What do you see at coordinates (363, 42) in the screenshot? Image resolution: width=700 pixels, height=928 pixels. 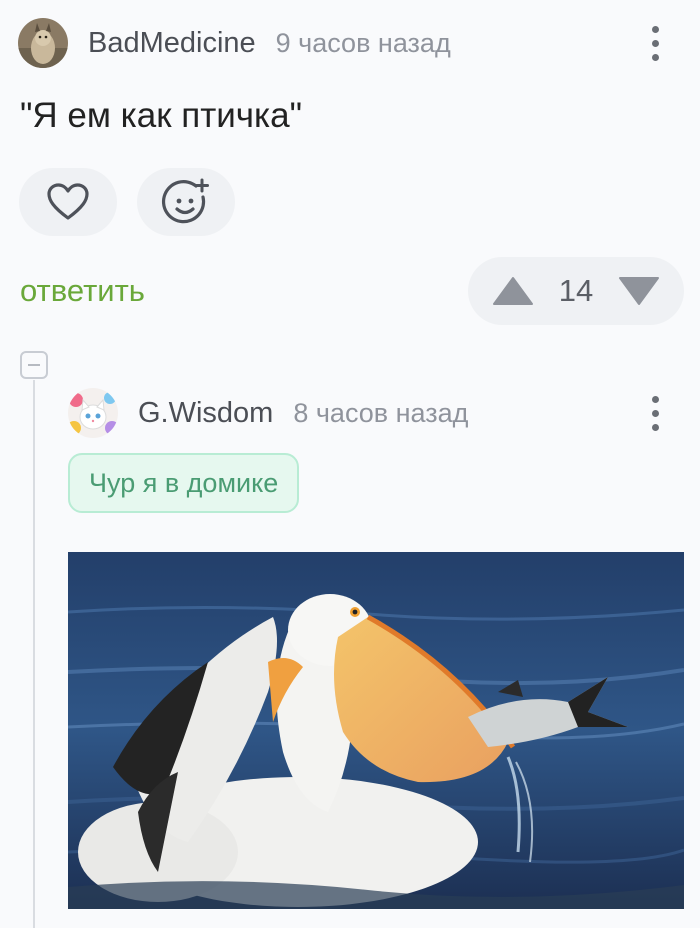 I see `comment-time: 9 часов назад` at bounding box center [363, 42].